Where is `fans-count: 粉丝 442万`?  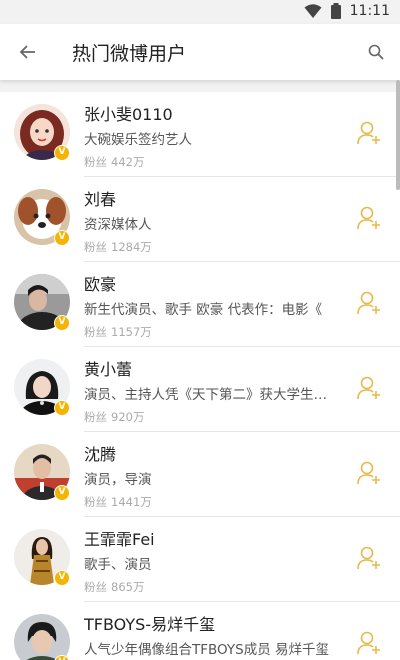
fans-count: 粉丝 442万 is located at coordinates (114, 162).